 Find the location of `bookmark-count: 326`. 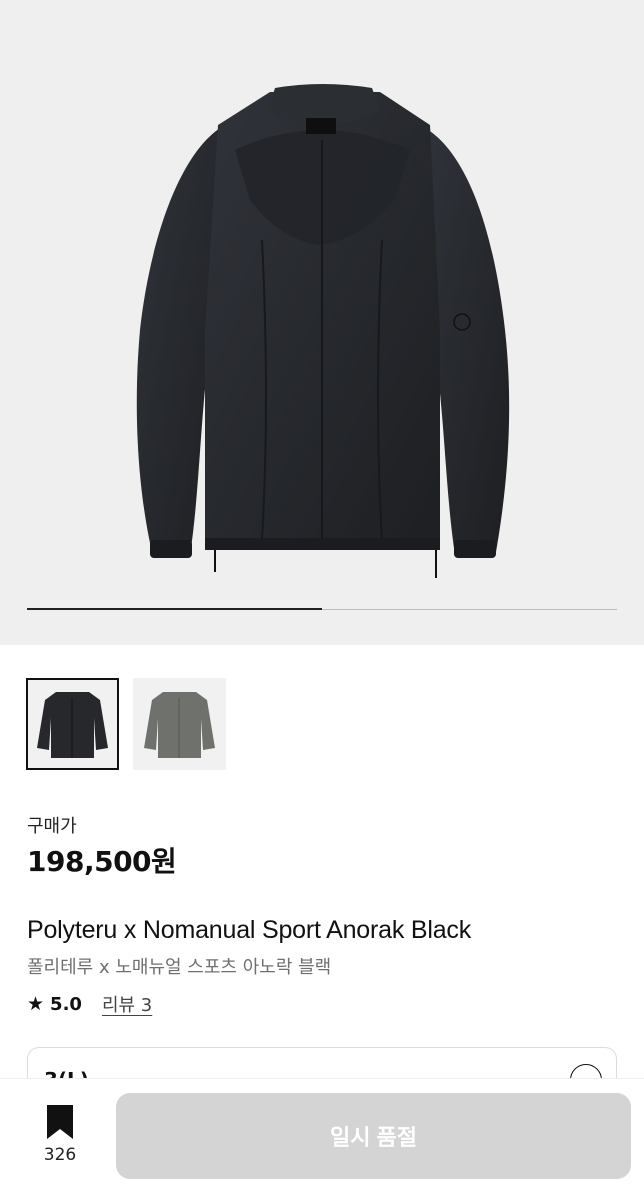

bookmark-count: 326 is located at coordinates (60, 1155).